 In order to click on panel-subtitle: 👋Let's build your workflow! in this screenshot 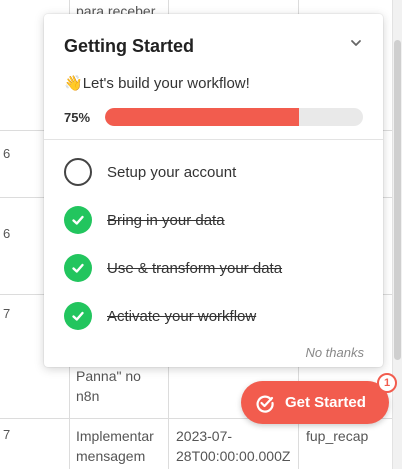, I will do `click(157, 83)`.